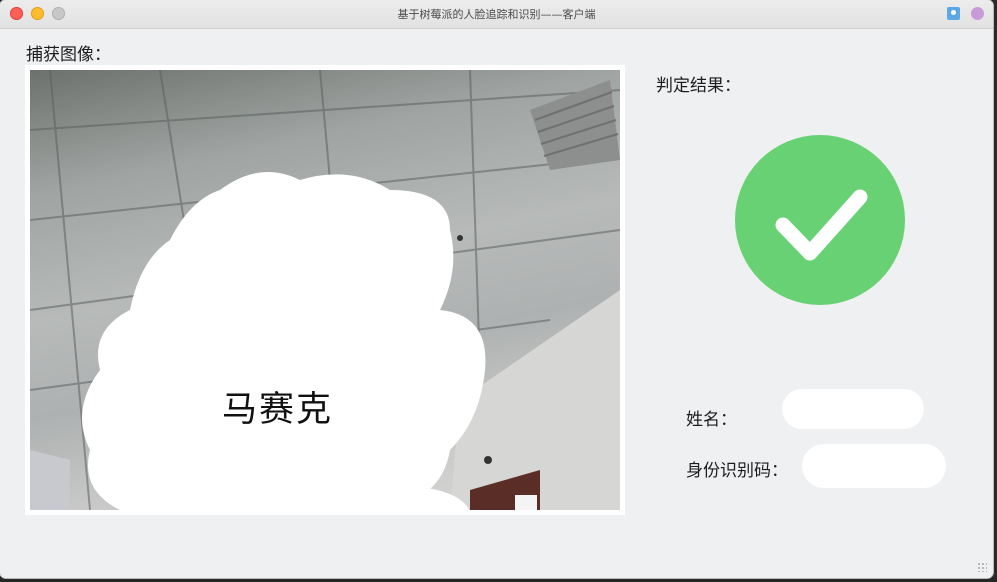 Image resolution: width=997 pixels, height=582 pixels. I want to click on id-code-value, so click(874, 466).